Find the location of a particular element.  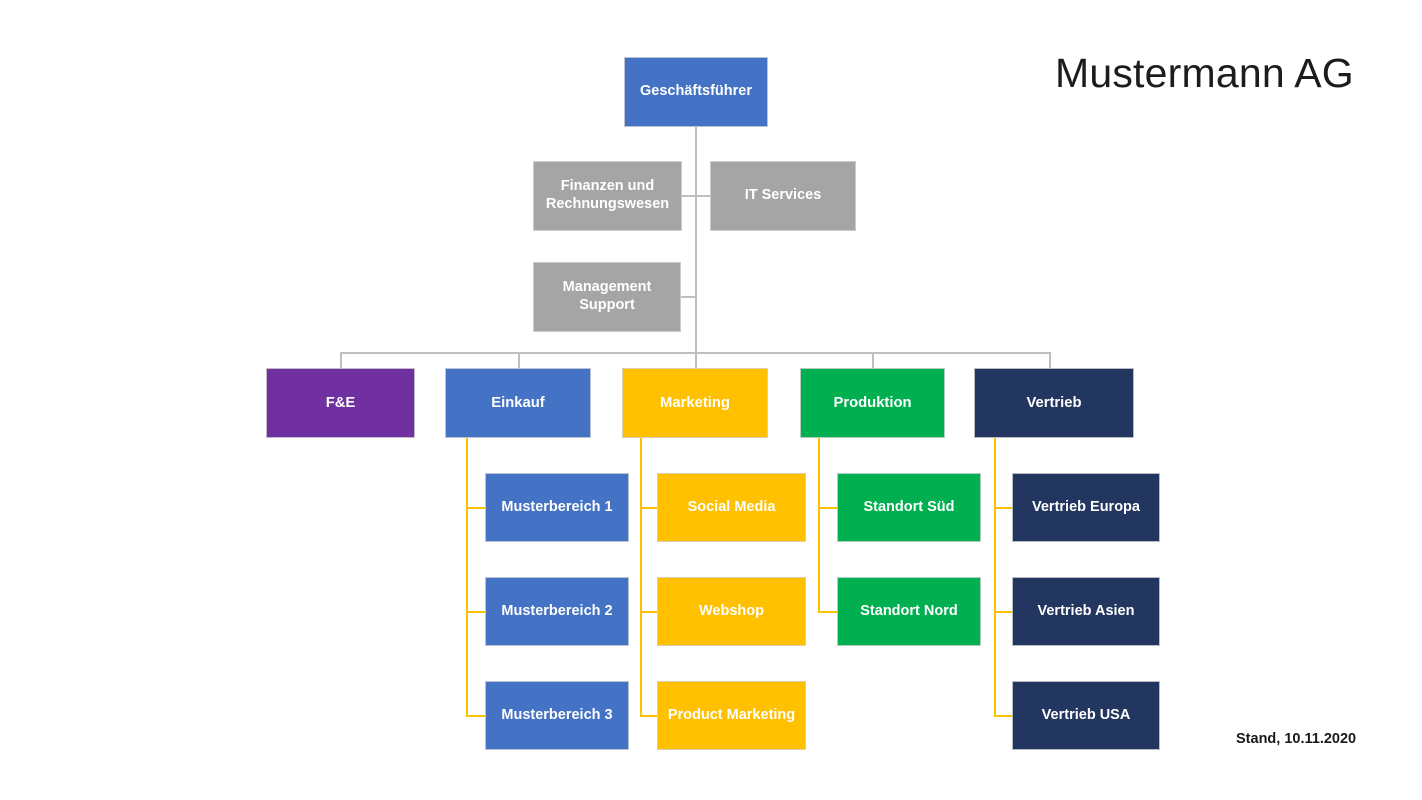

org-node-produktion: Produktion is located at coordinates (872, 403).